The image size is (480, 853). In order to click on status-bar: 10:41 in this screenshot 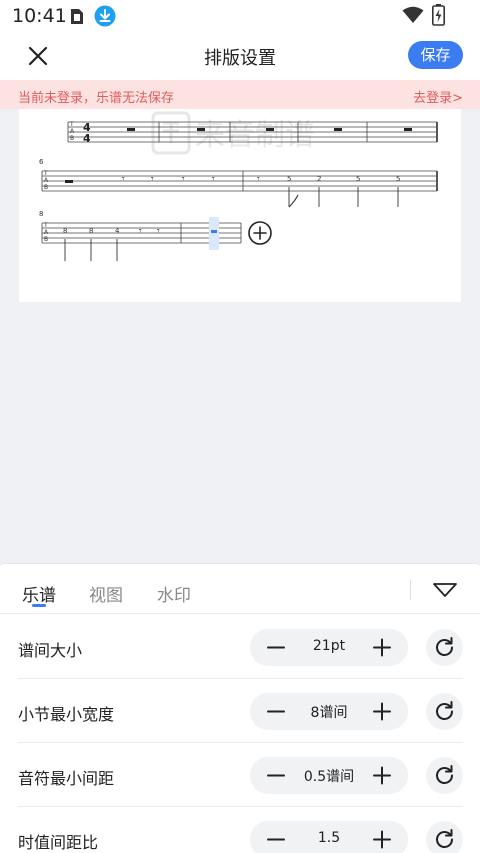, I will do `click(240, 16)`.